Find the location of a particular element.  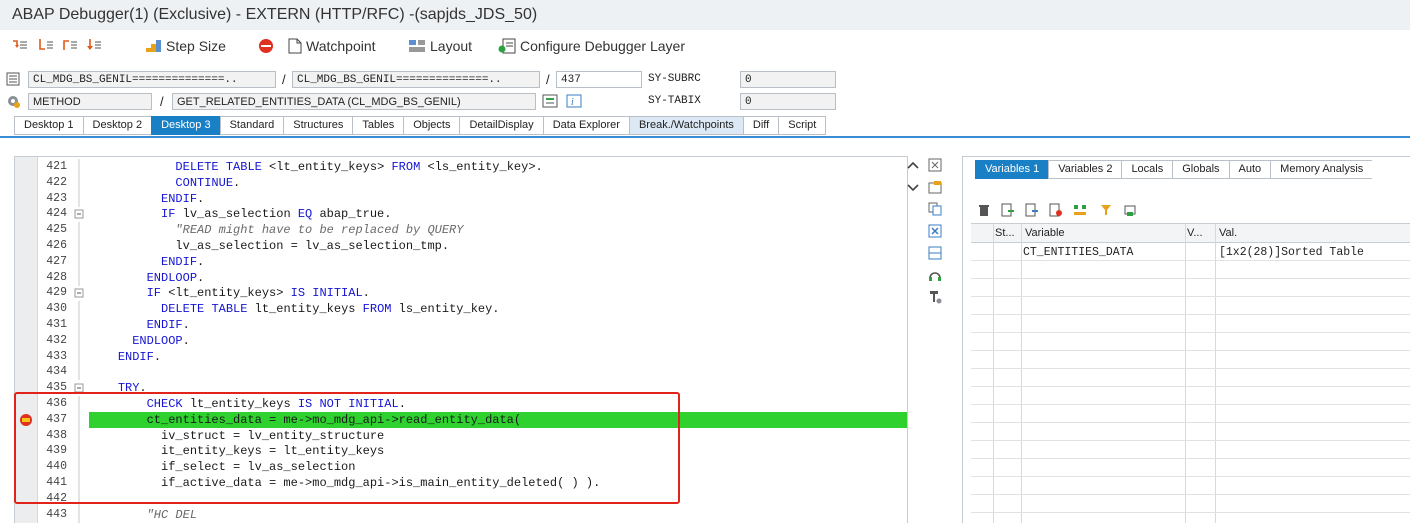

tab-desktop-2: Desktop 2 is located at coordinates (117, 125).